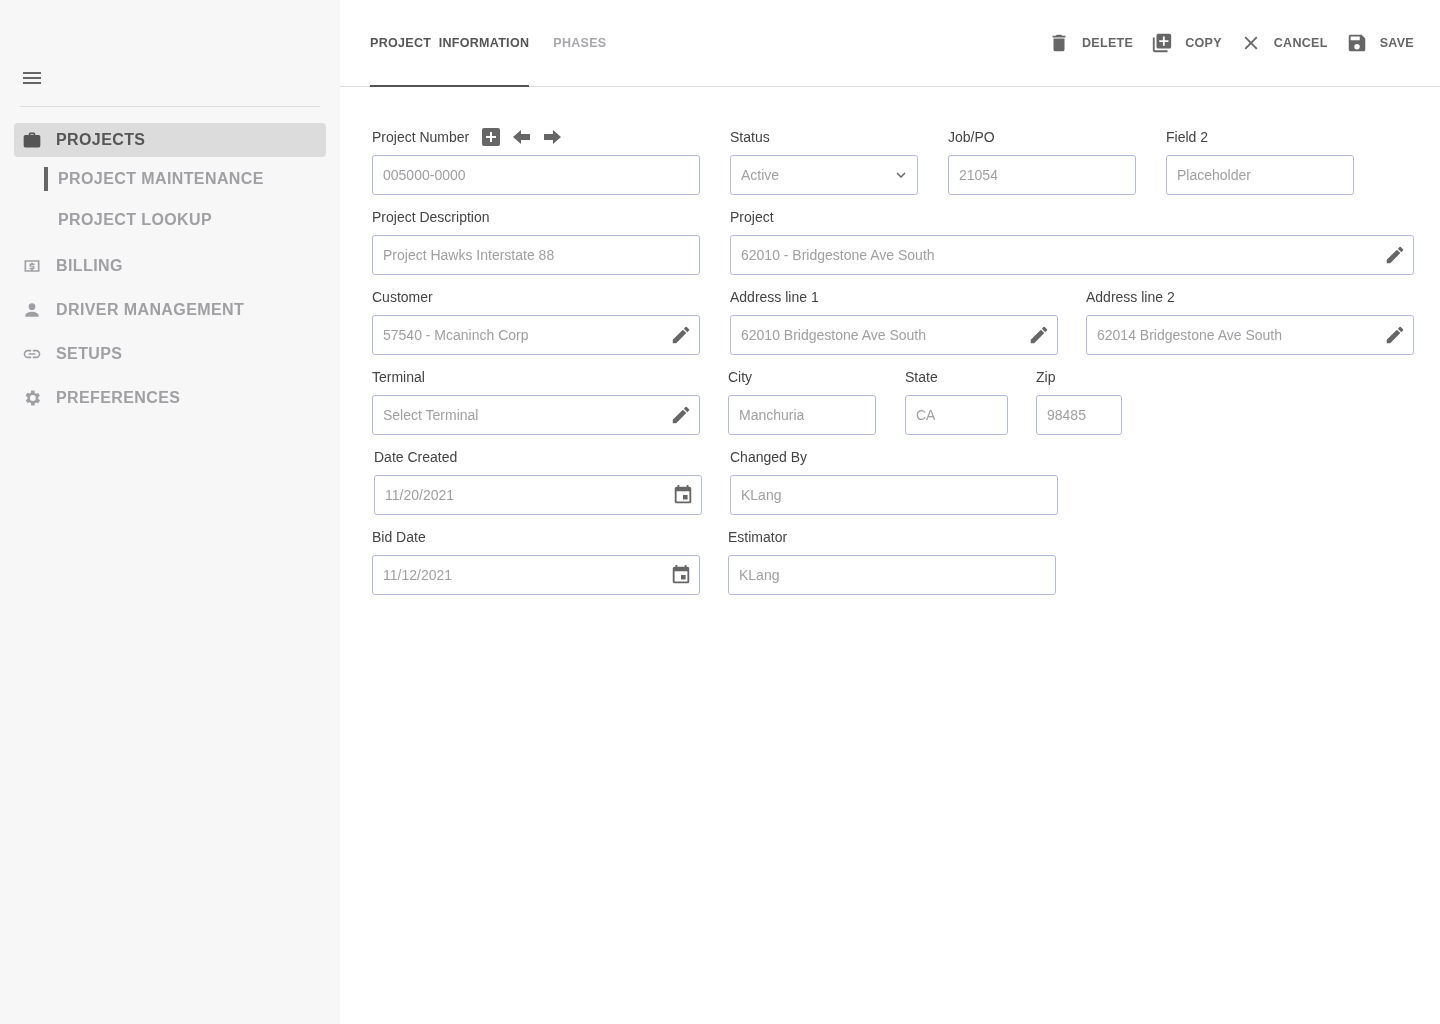 This screenshot has width=1440, height=1024. What do you see at coordinates (185, 179) in the screenshot?
I see `sidebar-subitem: PROJECT MAINTENANCE` at bounding box center [185, 179].